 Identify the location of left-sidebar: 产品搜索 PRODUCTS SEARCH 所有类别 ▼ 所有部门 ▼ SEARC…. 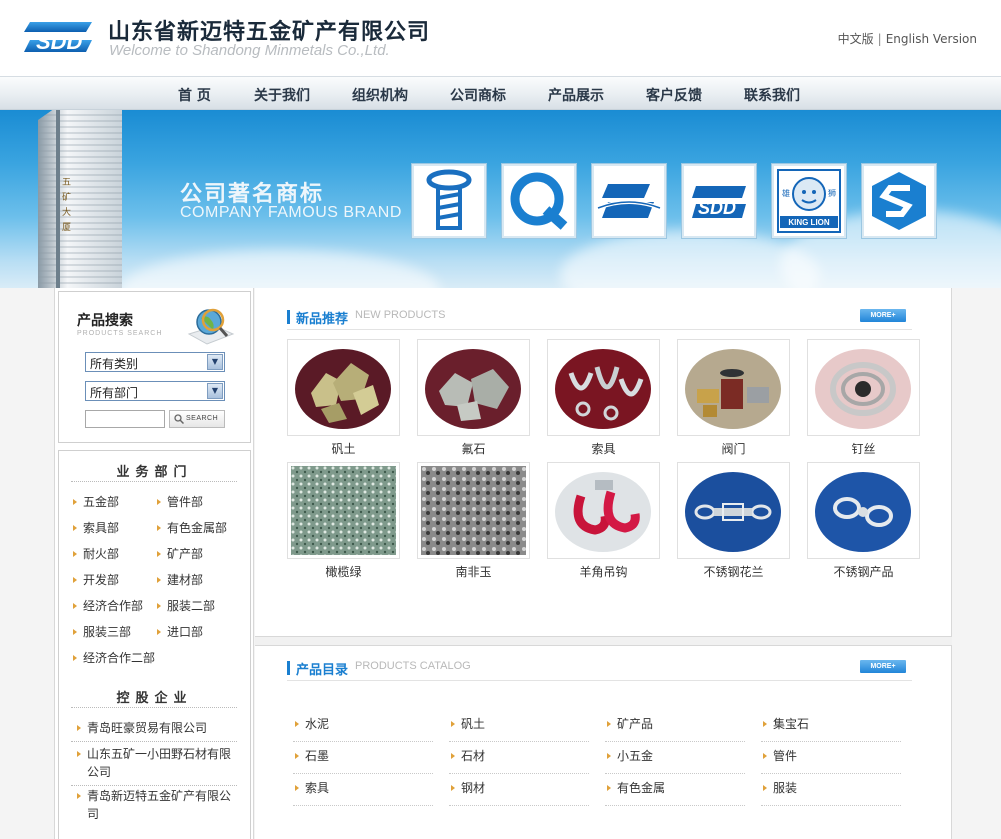
(154, 563).